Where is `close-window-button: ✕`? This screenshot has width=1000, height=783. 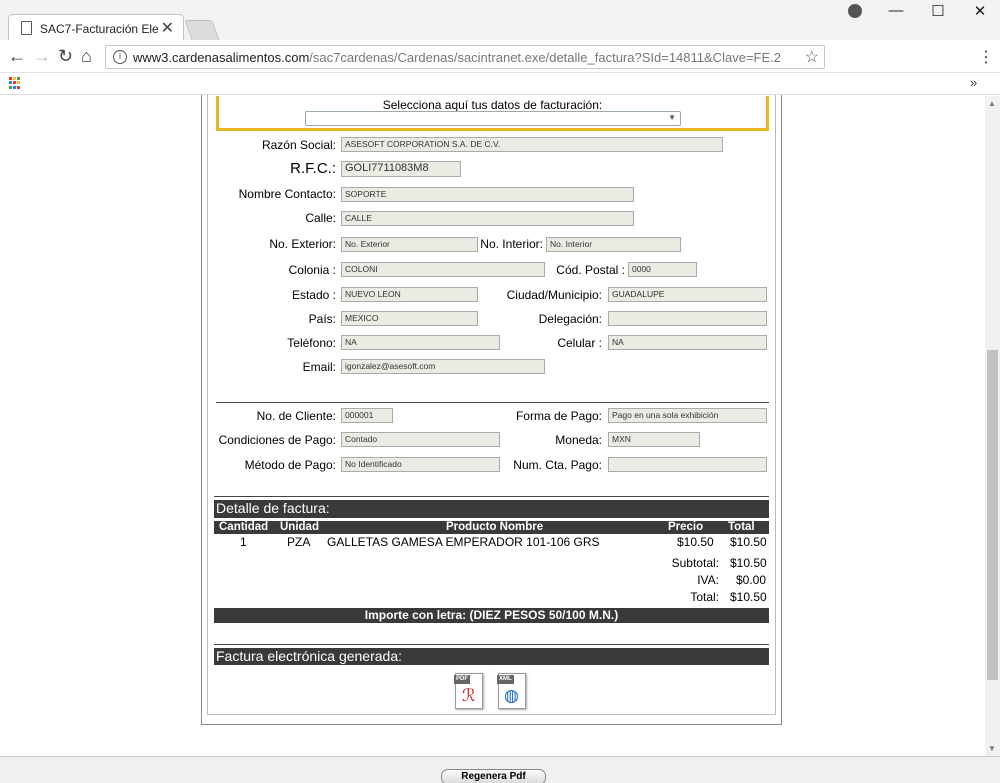 close-window-button: ✕ is located at coordinates (980, 11).